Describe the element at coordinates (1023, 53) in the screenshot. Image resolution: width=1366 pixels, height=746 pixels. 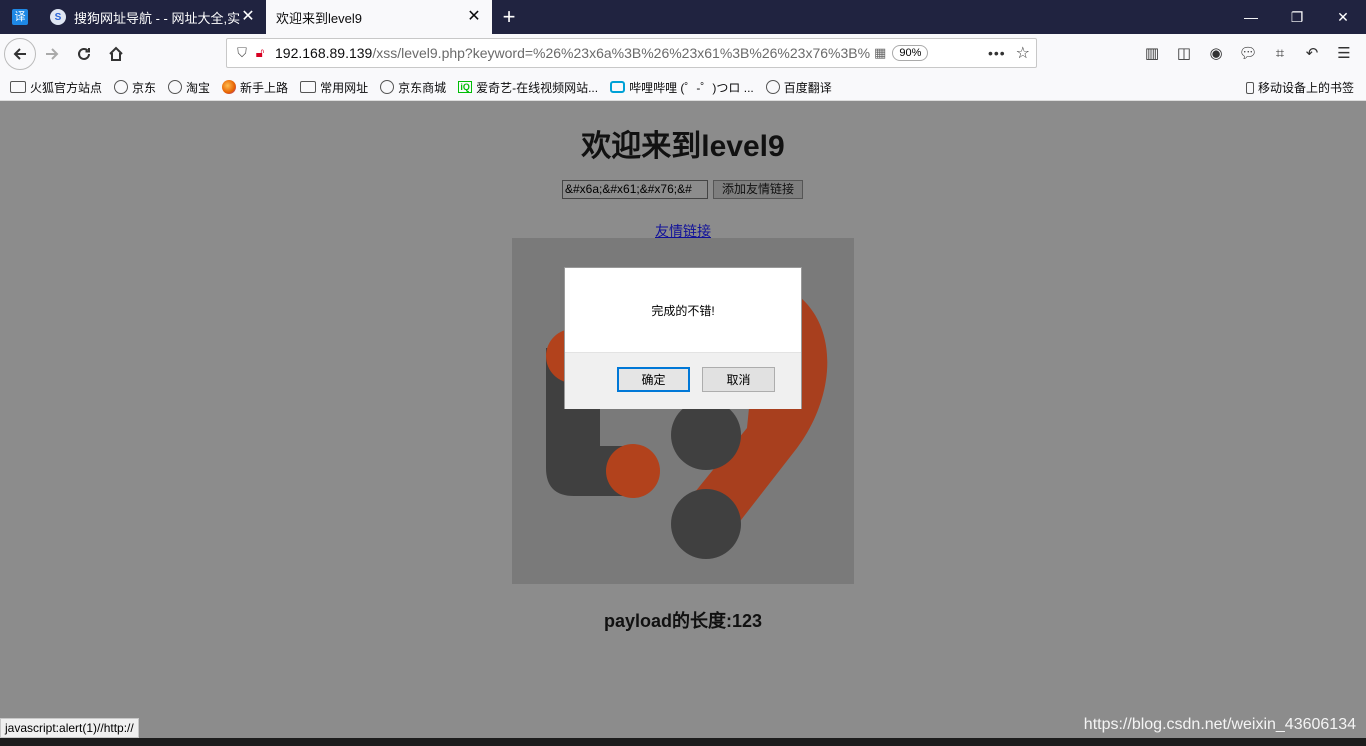
I see `bookmark-star-icon: ☆` at that location.